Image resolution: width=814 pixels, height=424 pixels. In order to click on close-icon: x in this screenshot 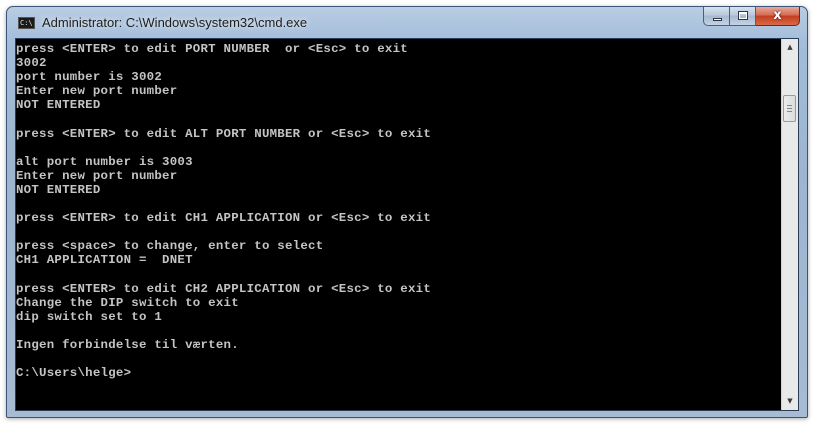, I will do `click(777, 15)`.